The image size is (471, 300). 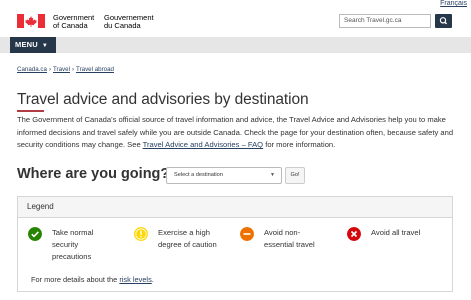 I want to click on legend-item-avoid-all: Avoid all travel, so click(x=395, y=233).